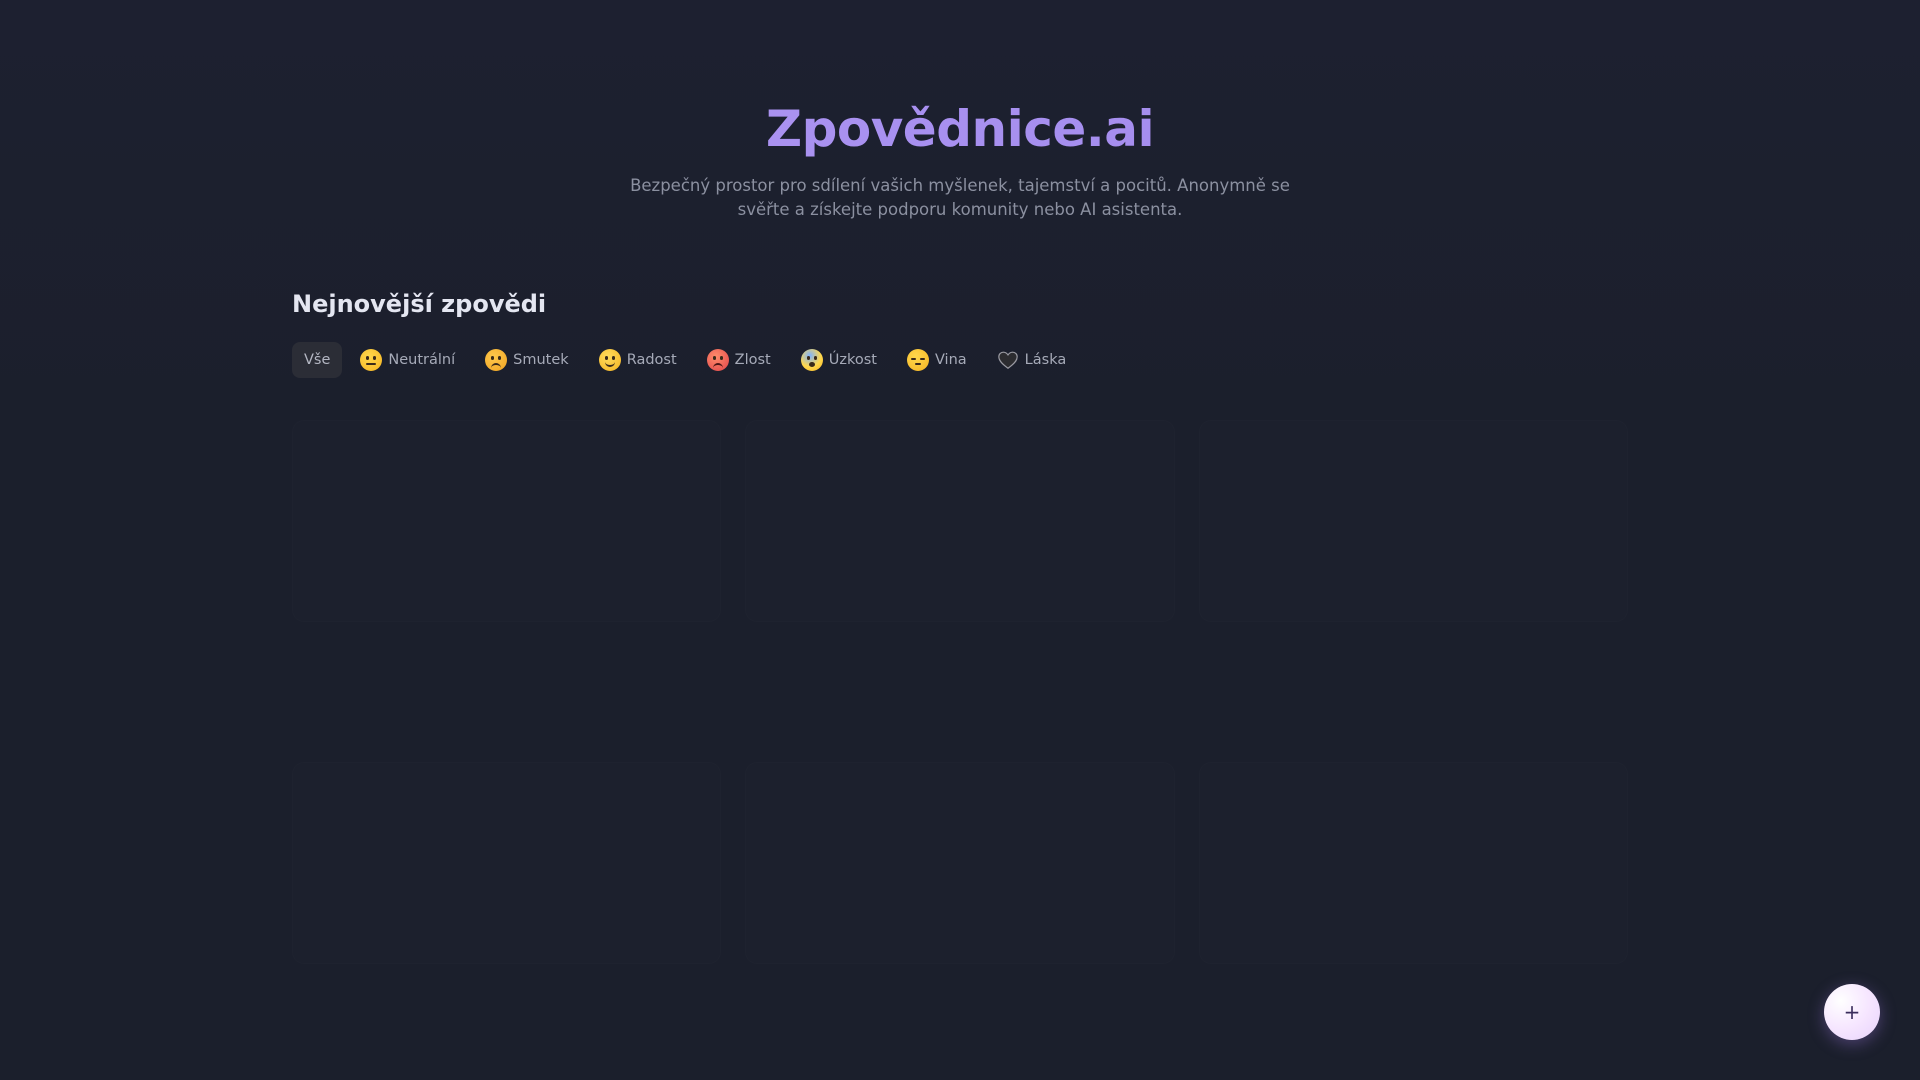  I want to click on filter-neutral: Neutrální, so click(407, 360).